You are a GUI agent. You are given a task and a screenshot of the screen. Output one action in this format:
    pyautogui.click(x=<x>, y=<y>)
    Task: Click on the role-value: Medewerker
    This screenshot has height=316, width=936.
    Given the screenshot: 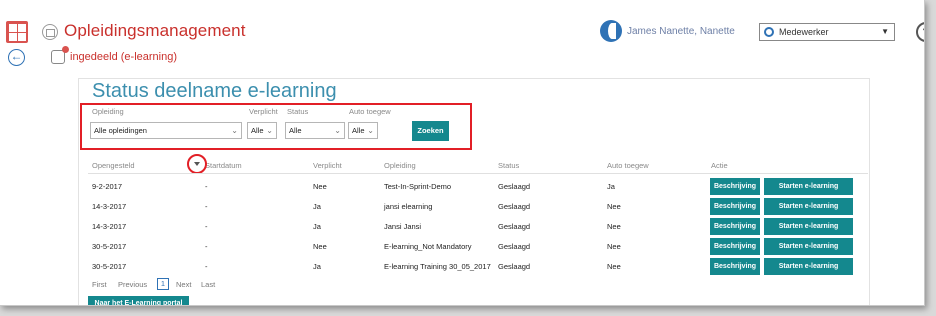 What is the action you would take?
    pyautogui.click(x=804, y=32)
    